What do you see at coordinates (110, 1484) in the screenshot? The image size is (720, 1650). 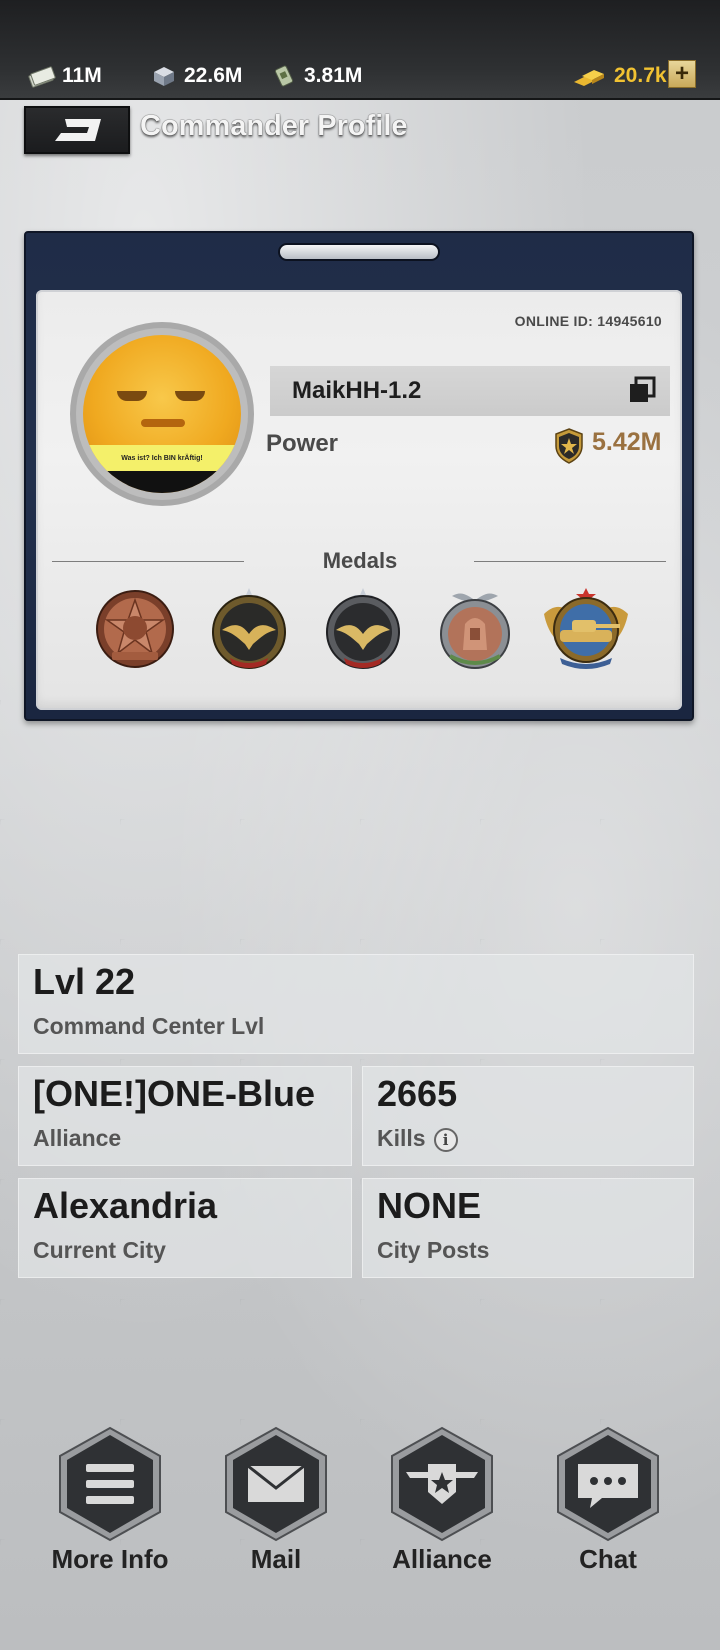 I see `menu-icon` at bounding box center [110, 1484].